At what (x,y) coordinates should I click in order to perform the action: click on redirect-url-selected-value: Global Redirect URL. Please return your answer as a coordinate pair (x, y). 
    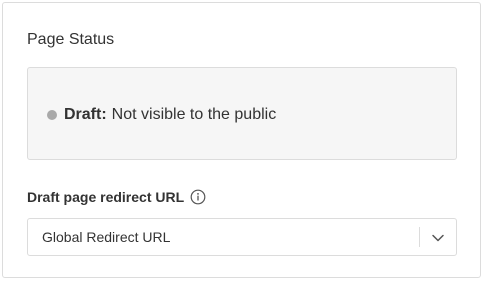
    Looking at the image, I should click on (106, 237).